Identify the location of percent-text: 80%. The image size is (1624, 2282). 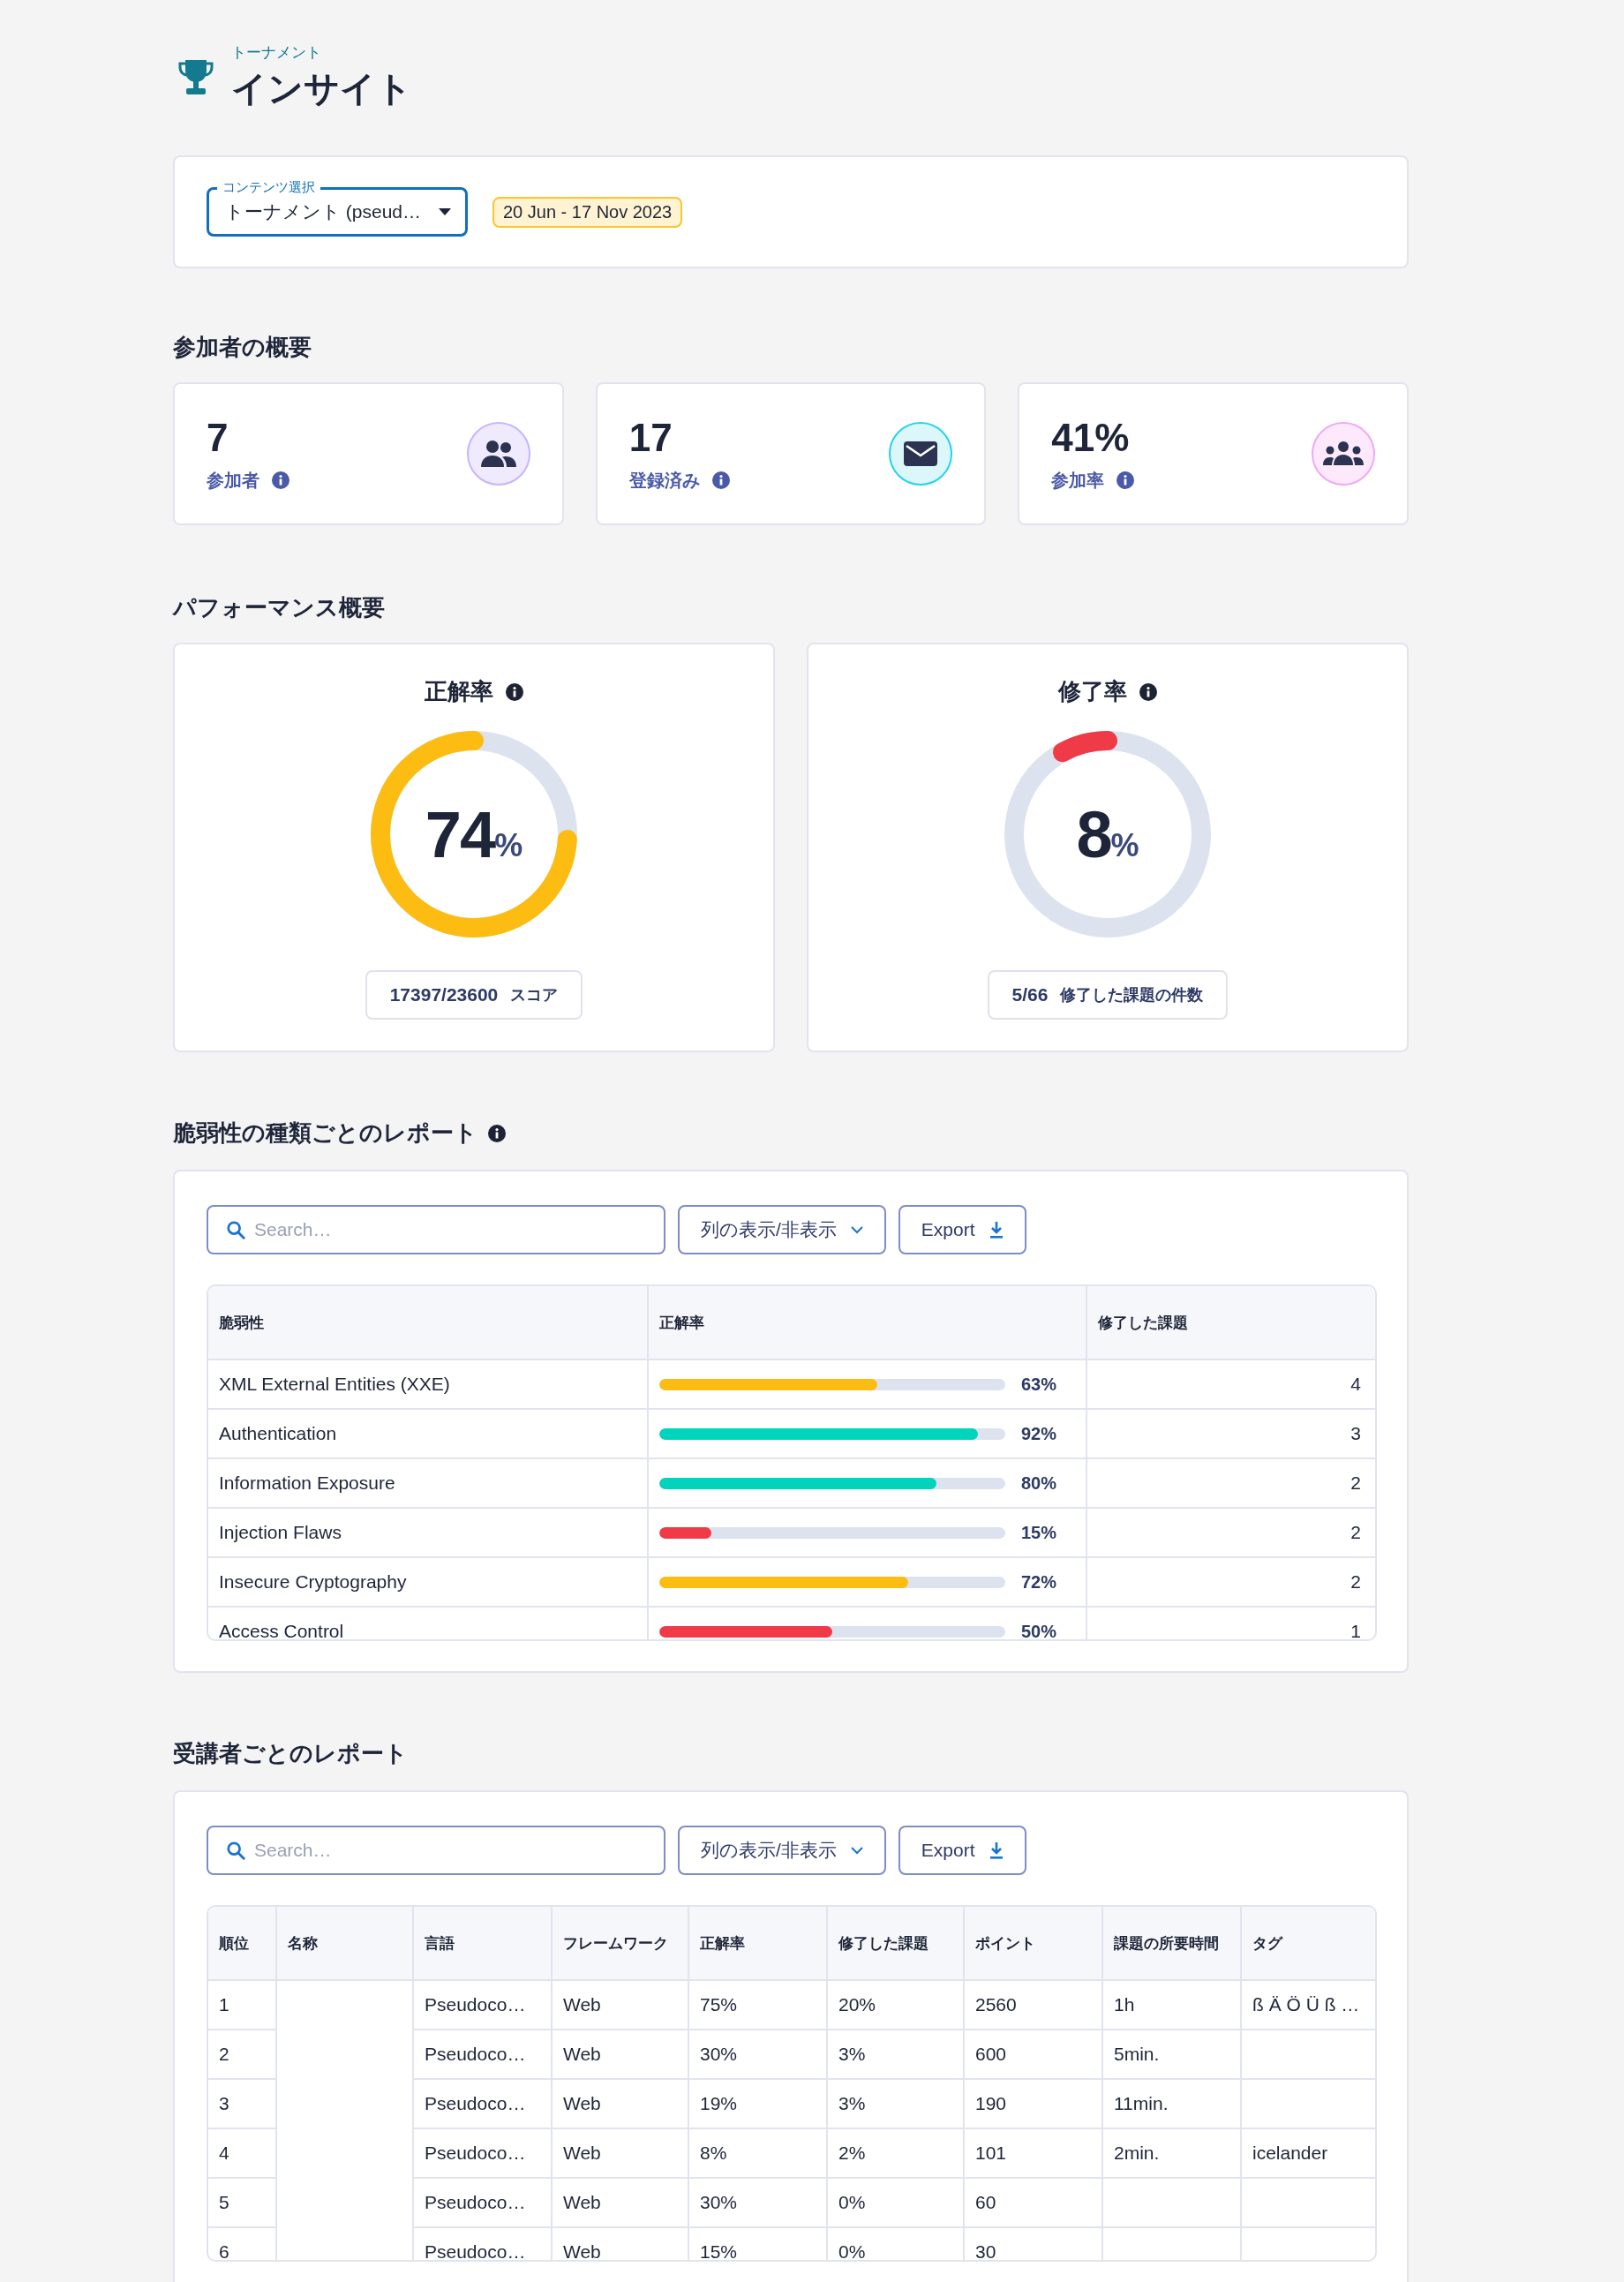
(1039, 1483).